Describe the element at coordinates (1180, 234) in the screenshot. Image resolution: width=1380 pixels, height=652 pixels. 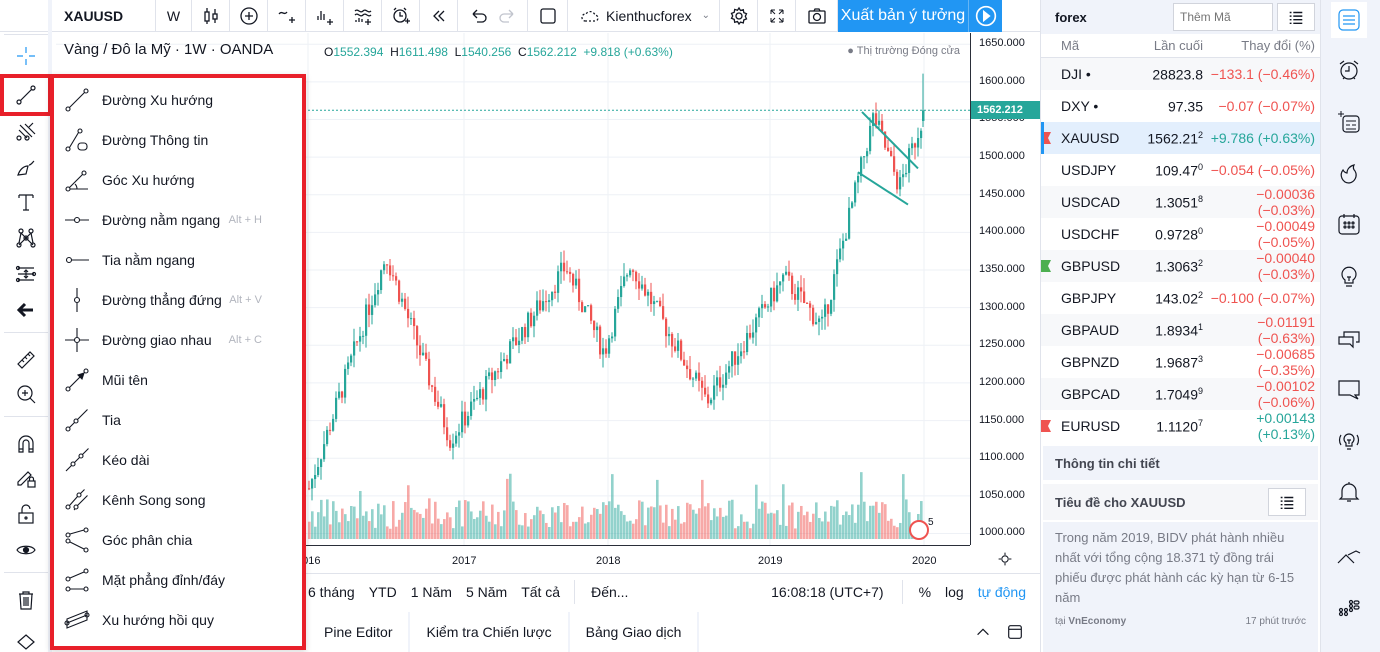
I see `watchlist-row: USDCHF 0.97280 −0.00049 (−0.05%)` at that location.